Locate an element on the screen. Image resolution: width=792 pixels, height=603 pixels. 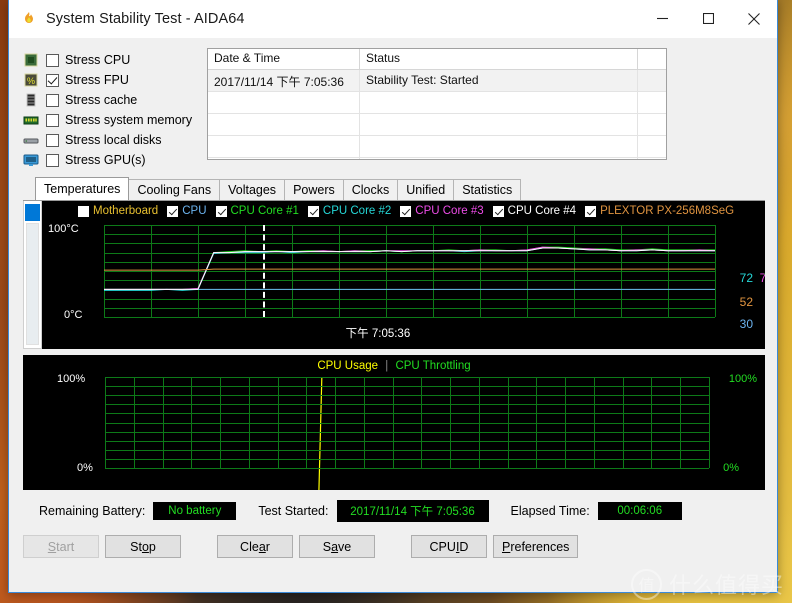
button-row: Start St o p Cle a r Sa ve CPU I D Preferences is located at coordinates (400, 546).